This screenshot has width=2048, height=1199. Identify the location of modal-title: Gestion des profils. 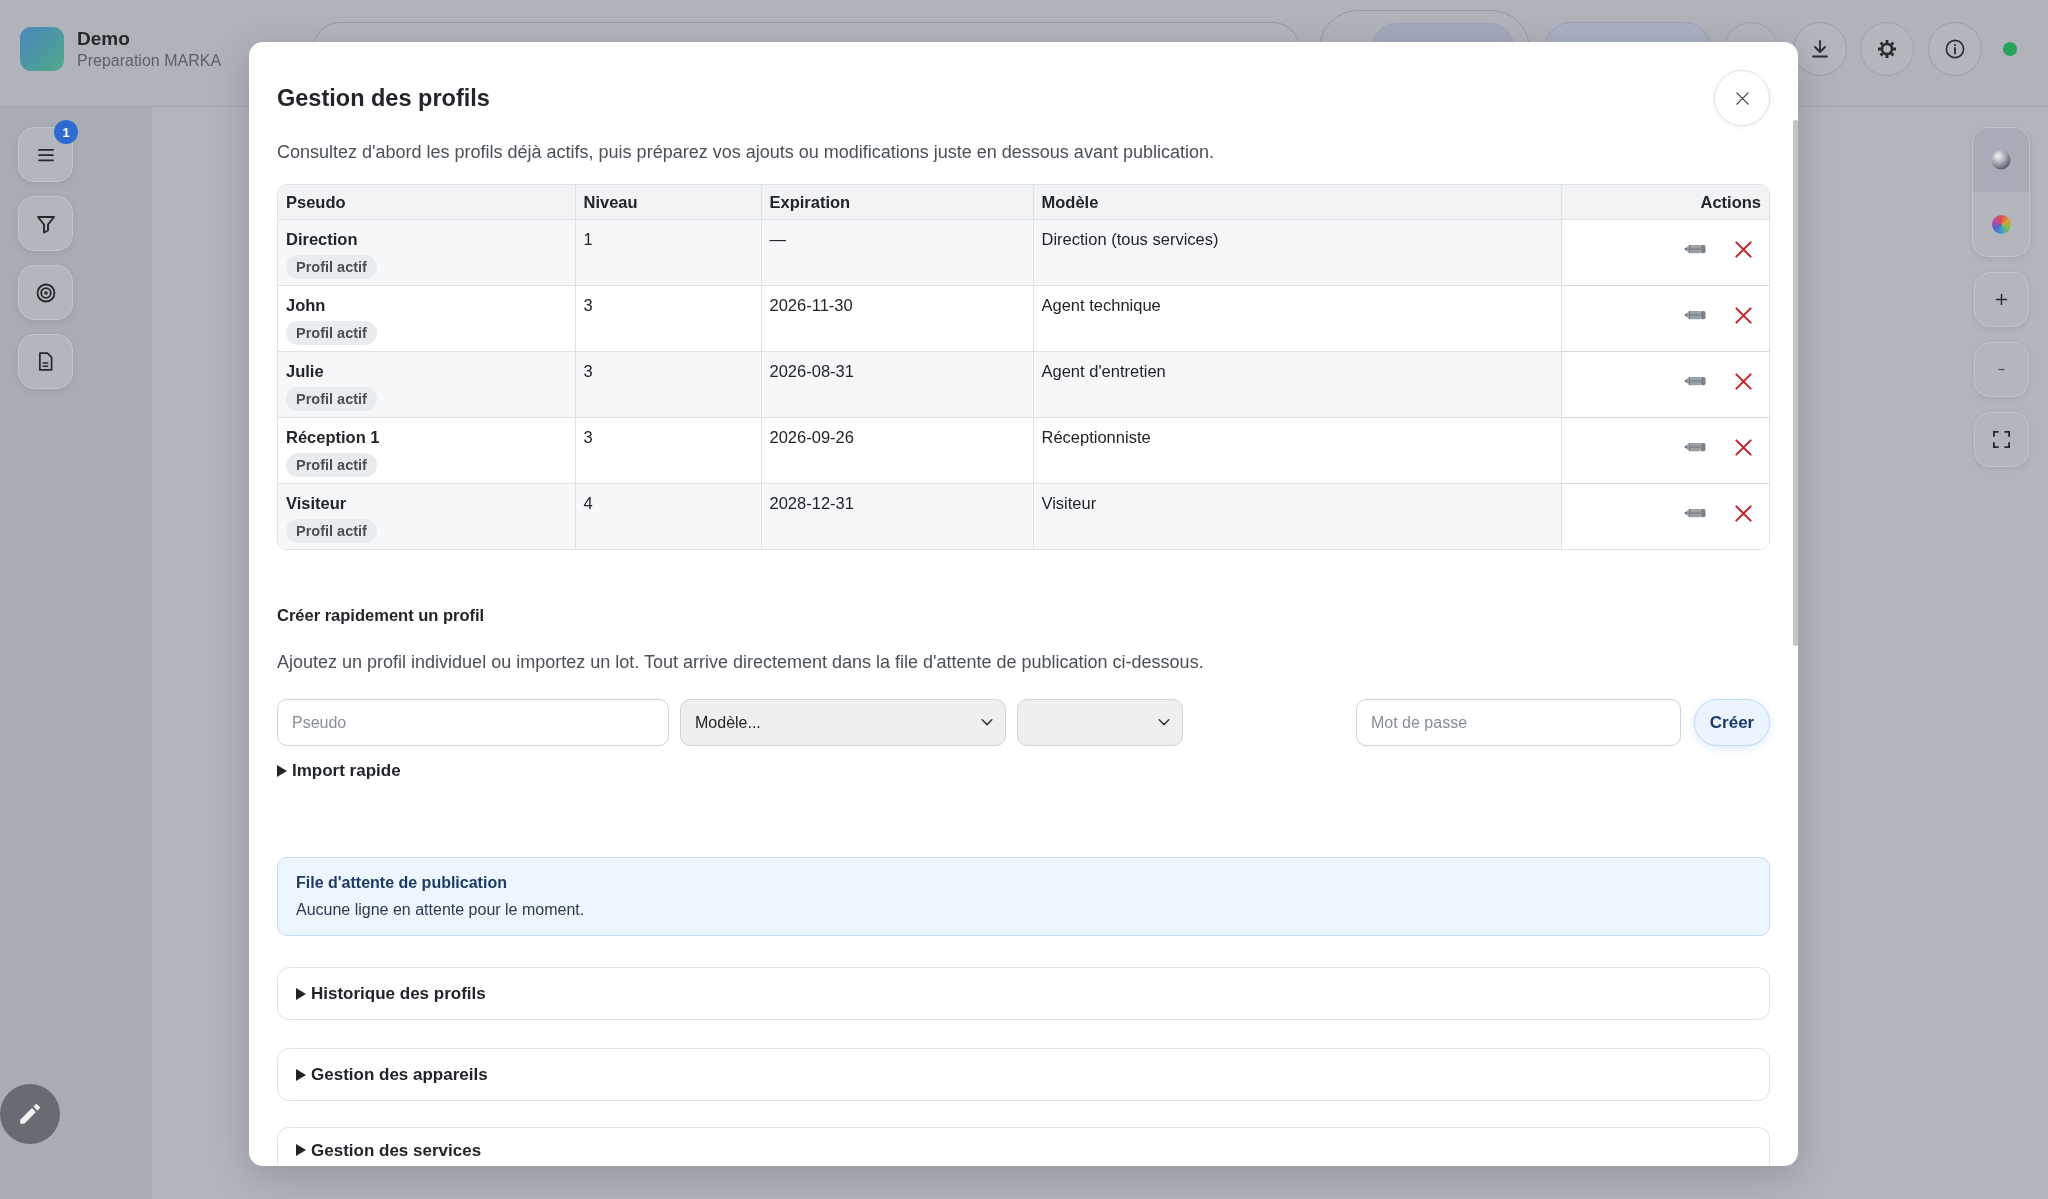
(383, 98).